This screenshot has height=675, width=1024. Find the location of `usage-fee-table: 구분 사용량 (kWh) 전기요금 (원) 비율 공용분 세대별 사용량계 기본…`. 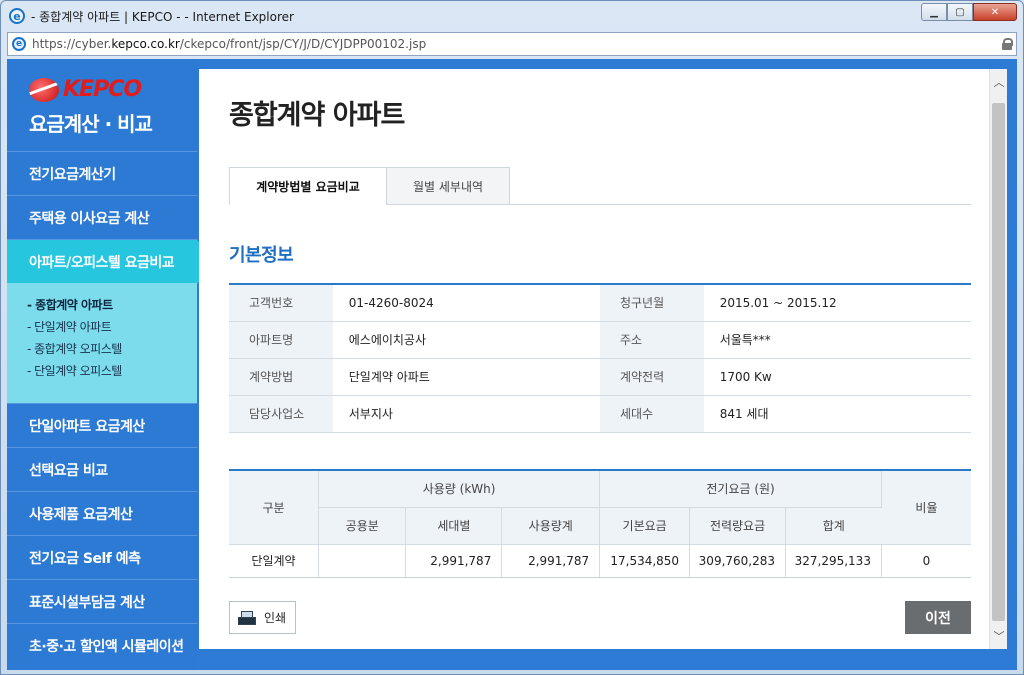

usage-fee-table: 구분 사용량 (kWh) 전기요금 (원) 비율 공용분 세대별 사용량계 기본… is located at coordinates (600, 523).